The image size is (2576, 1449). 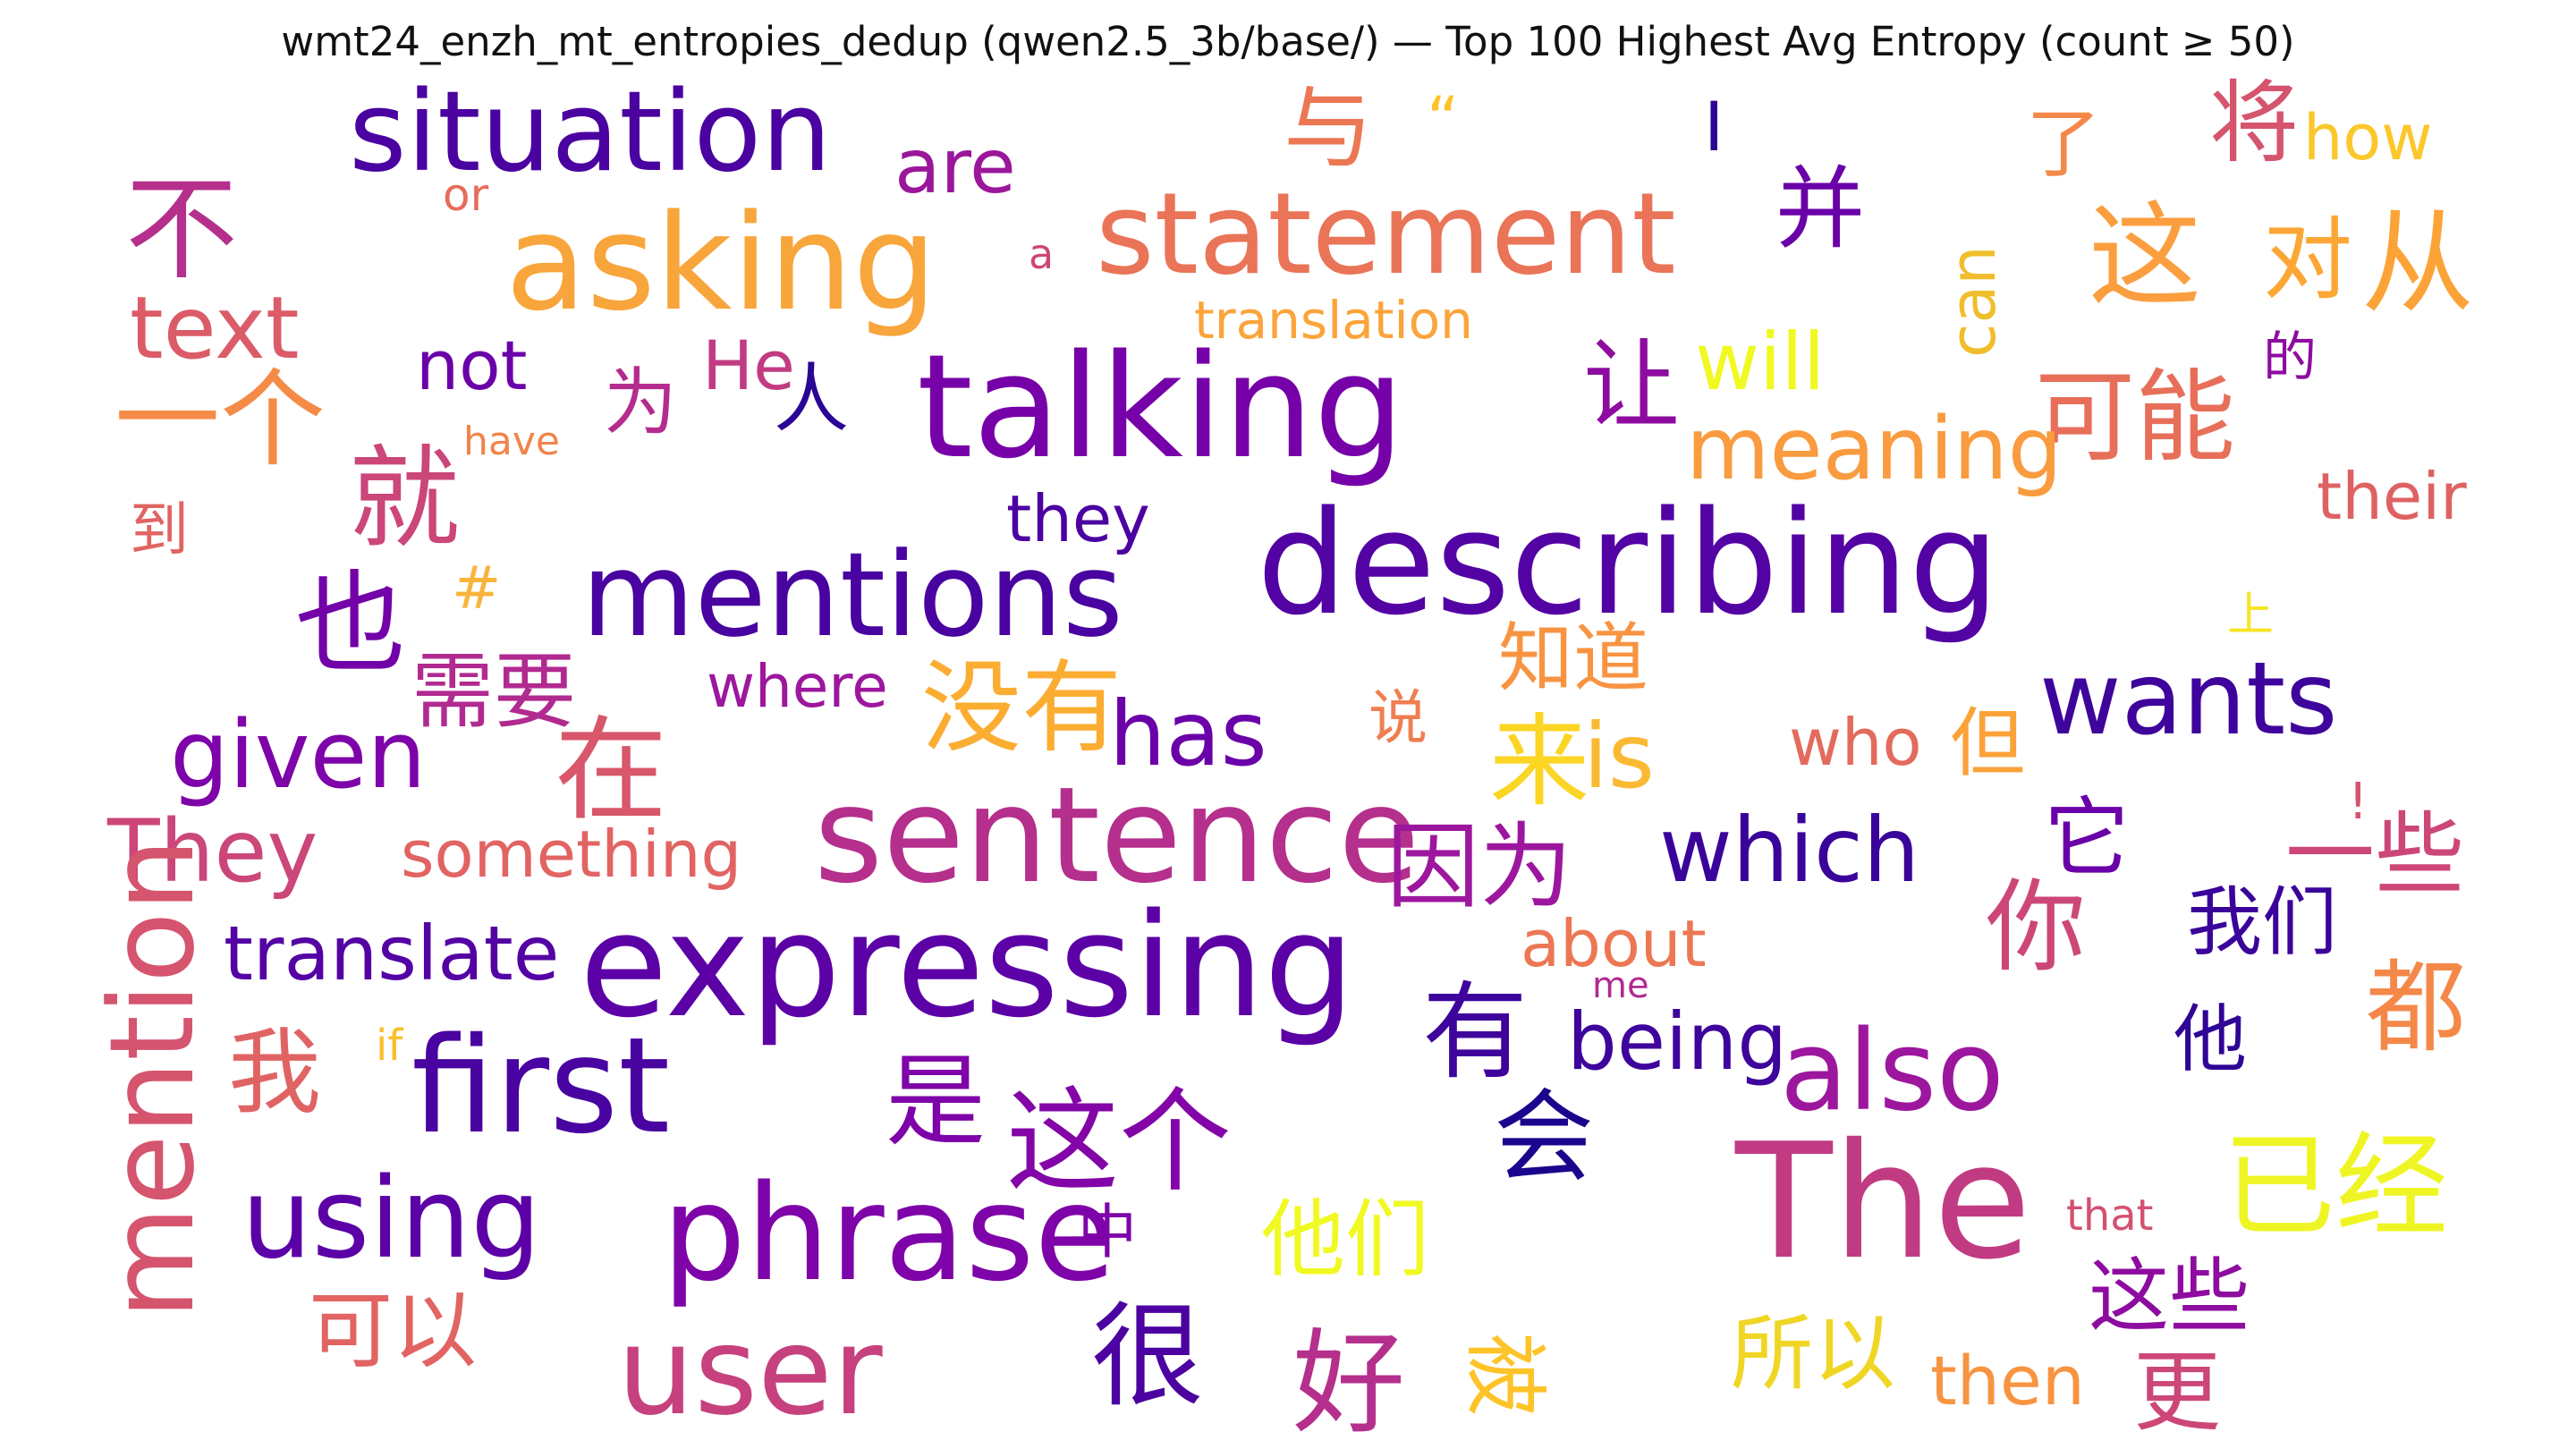 I want to click on word-81: 已经, so click(x=2335, y=1186).